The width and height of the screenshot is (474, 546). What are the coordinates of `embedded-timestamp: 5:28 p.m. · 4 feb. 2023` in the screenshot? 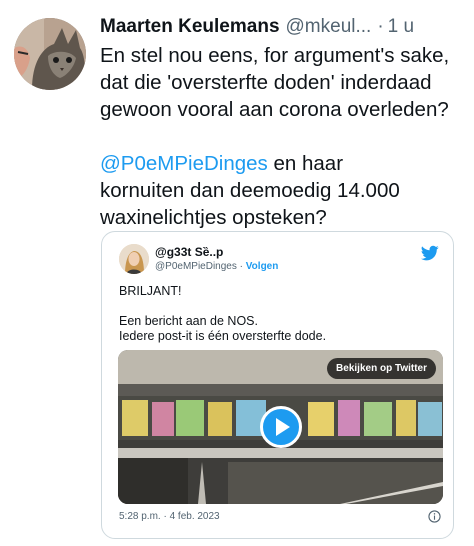 It's located at (169, 516).